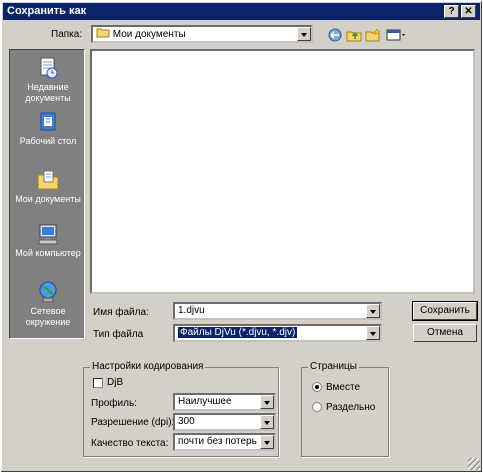  I want to click on desktop-icon, so click(48, 121).